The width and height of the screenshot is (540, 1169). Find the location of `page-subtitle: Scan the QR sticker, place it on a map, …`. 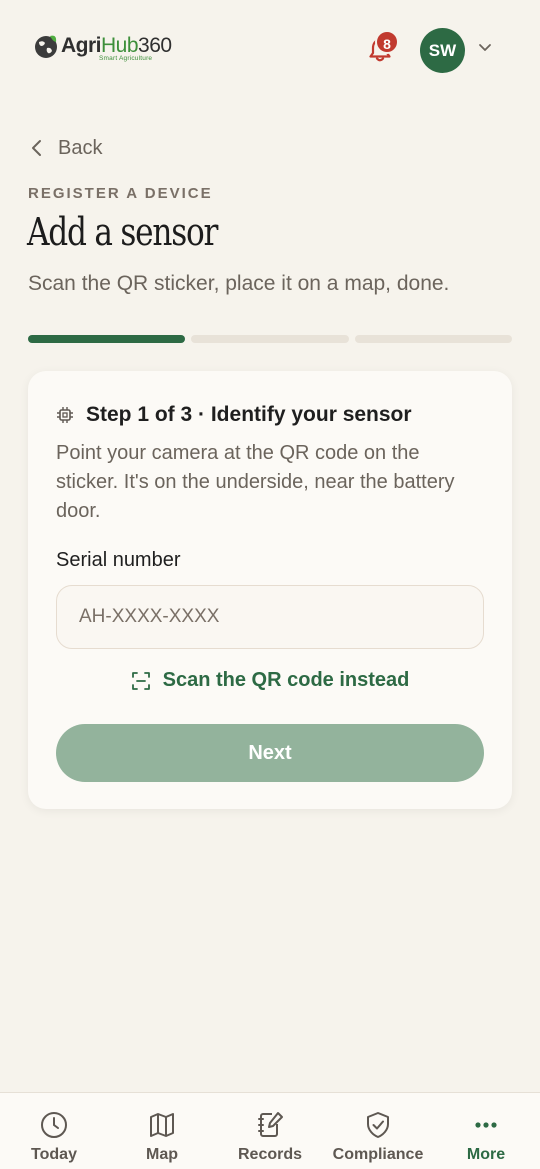

page-subtitle: Scan the QR sticker, place it on a map, … is located at coordinates (239, 283).